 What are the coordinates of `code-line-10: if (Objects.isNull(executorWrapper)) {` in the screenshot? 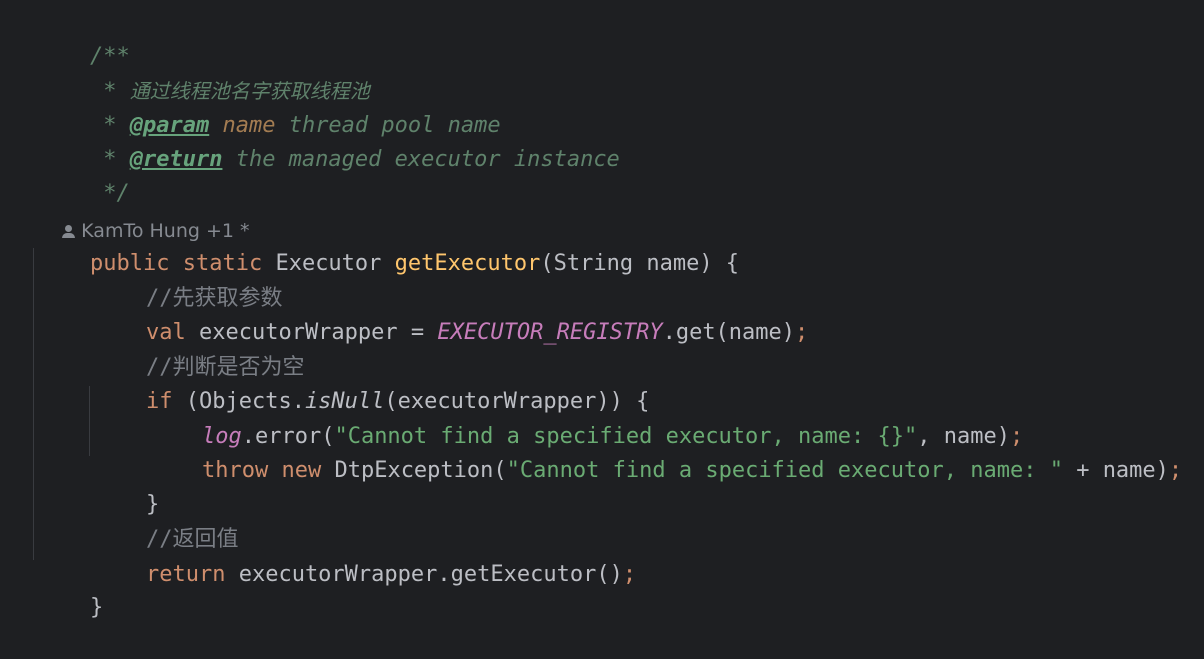 It's located at (371, 382).